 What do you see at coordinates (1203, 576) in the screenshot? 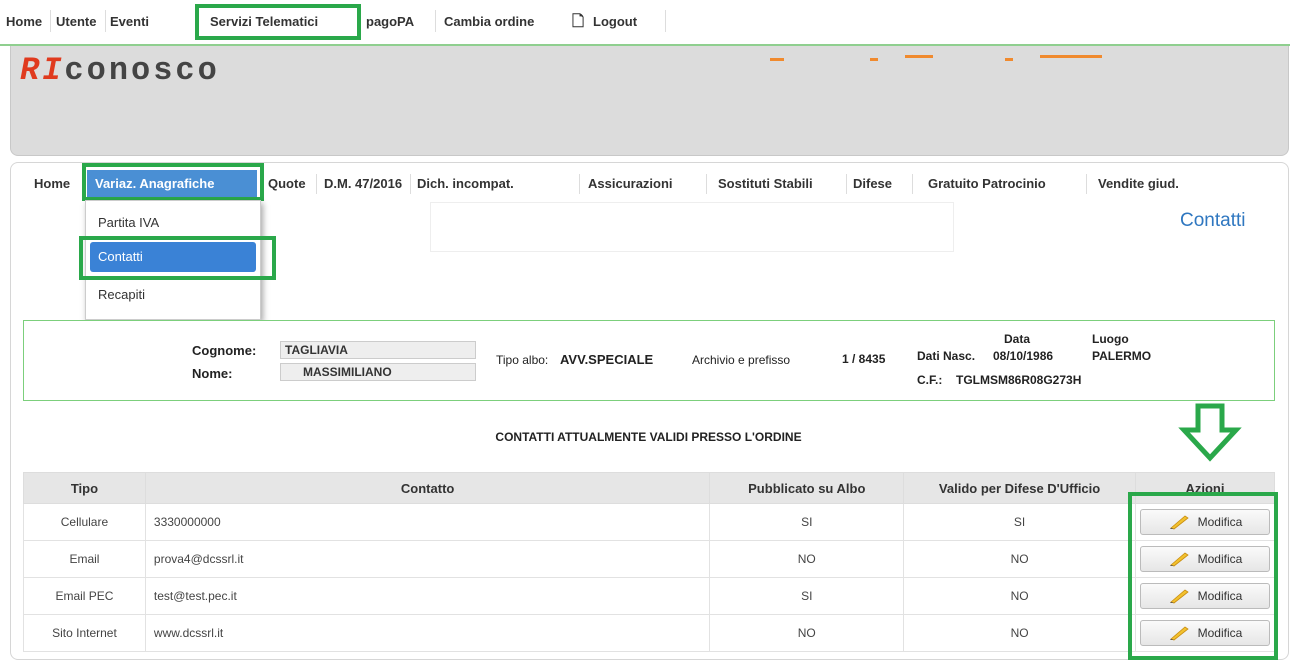
I see `highlight-modifica-buttons` at bounding box center [1203, 576].